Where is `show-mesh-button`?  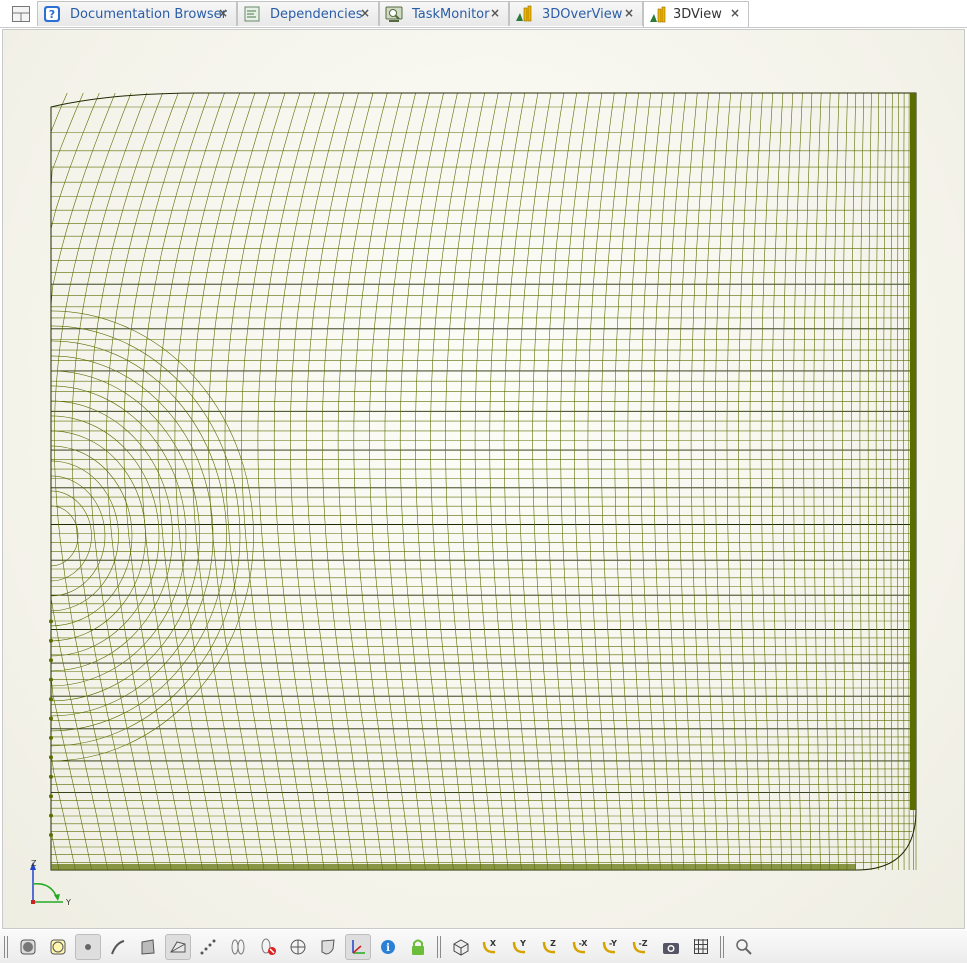 show-mesh-button is located at coordinates (178, 946).